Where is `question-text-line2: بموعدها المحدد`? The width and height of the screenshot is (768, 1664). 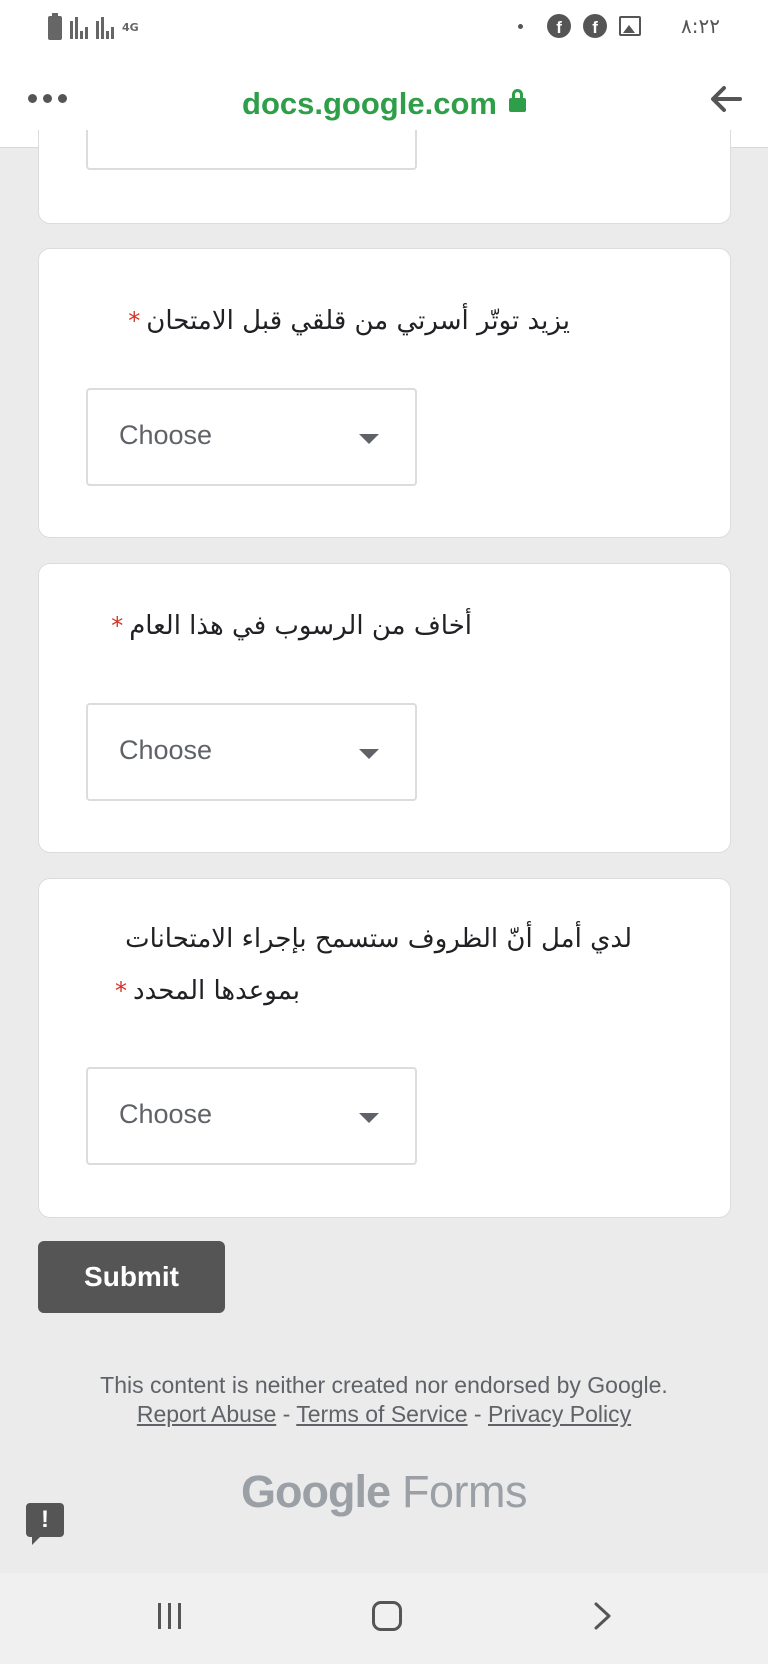
question-text-line2: بموعدها المحدد is located at coordinates (216, 991).